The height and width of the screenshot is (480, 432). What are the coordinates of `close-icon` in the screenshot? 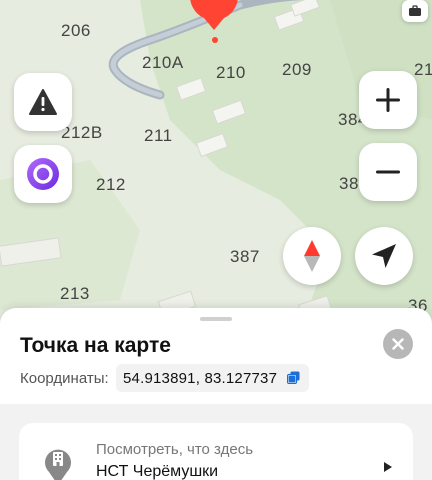 It's located at (398, 344).